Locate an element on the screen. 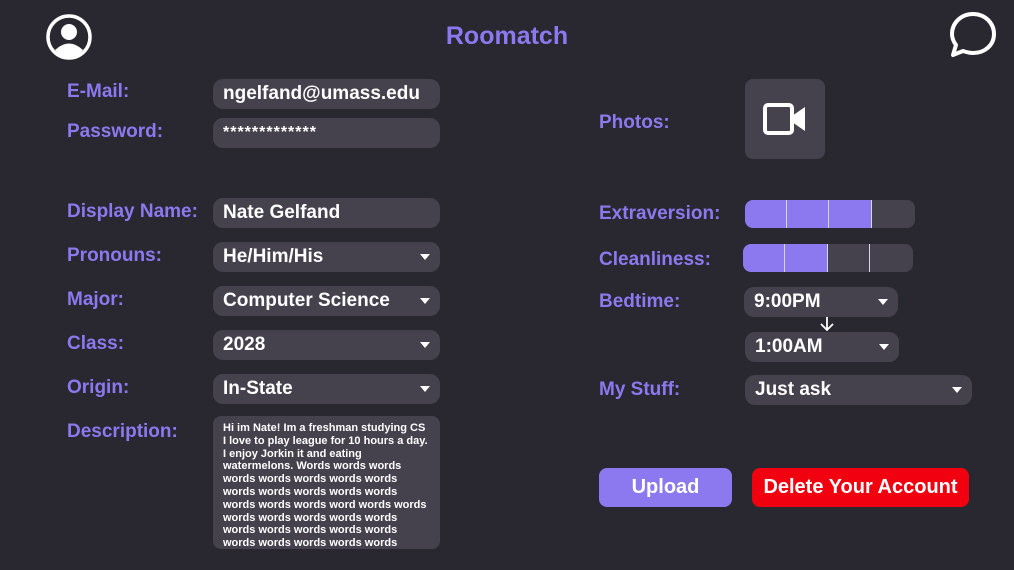  cleanliness-label: Cleanliness: is located at coordinates (655, 259).